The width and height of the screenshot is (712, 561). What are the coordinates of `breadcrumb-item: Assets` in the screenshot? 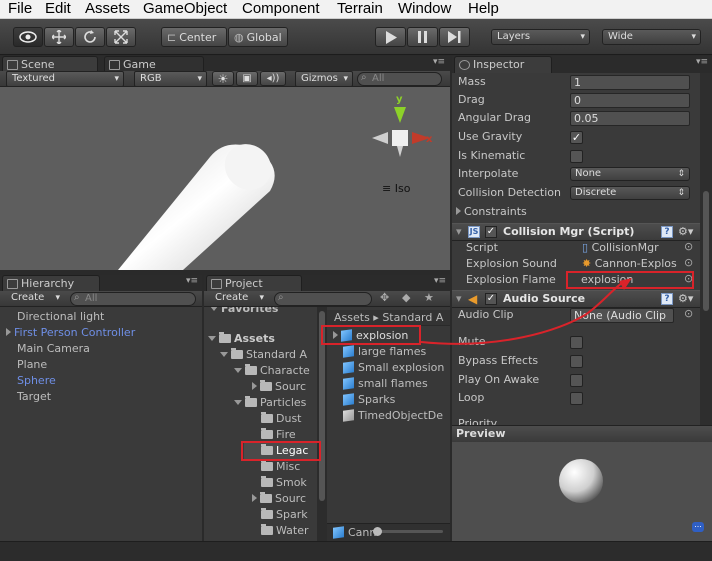 It's located at (348, 317).